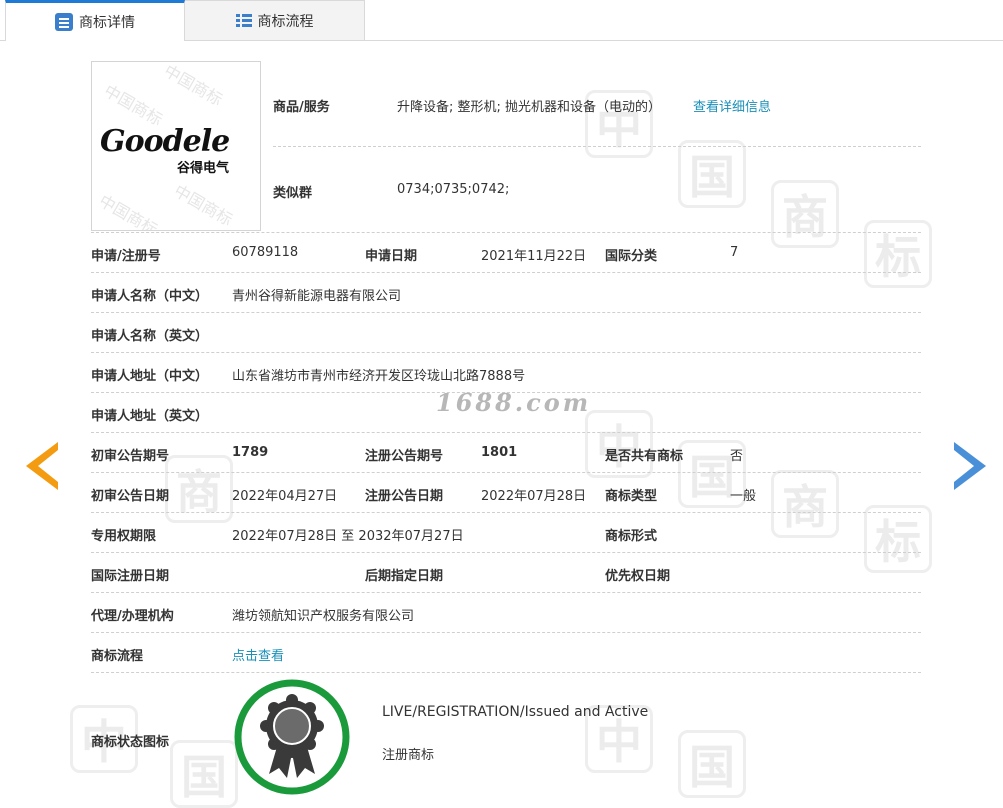  I want to click on app-no-value: 60789118, so click(265, 252).